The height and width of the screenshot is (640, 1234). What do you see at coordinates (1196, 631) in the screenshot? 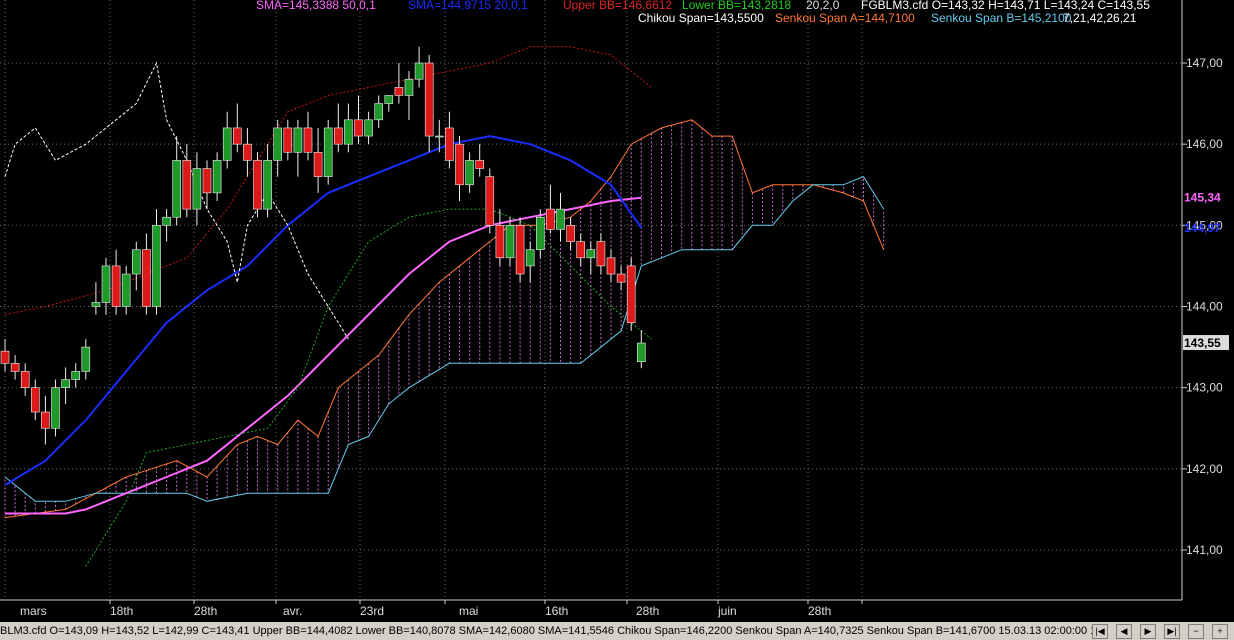
I see `zoom-out-icon: −` at bounding box center [1196, 631].